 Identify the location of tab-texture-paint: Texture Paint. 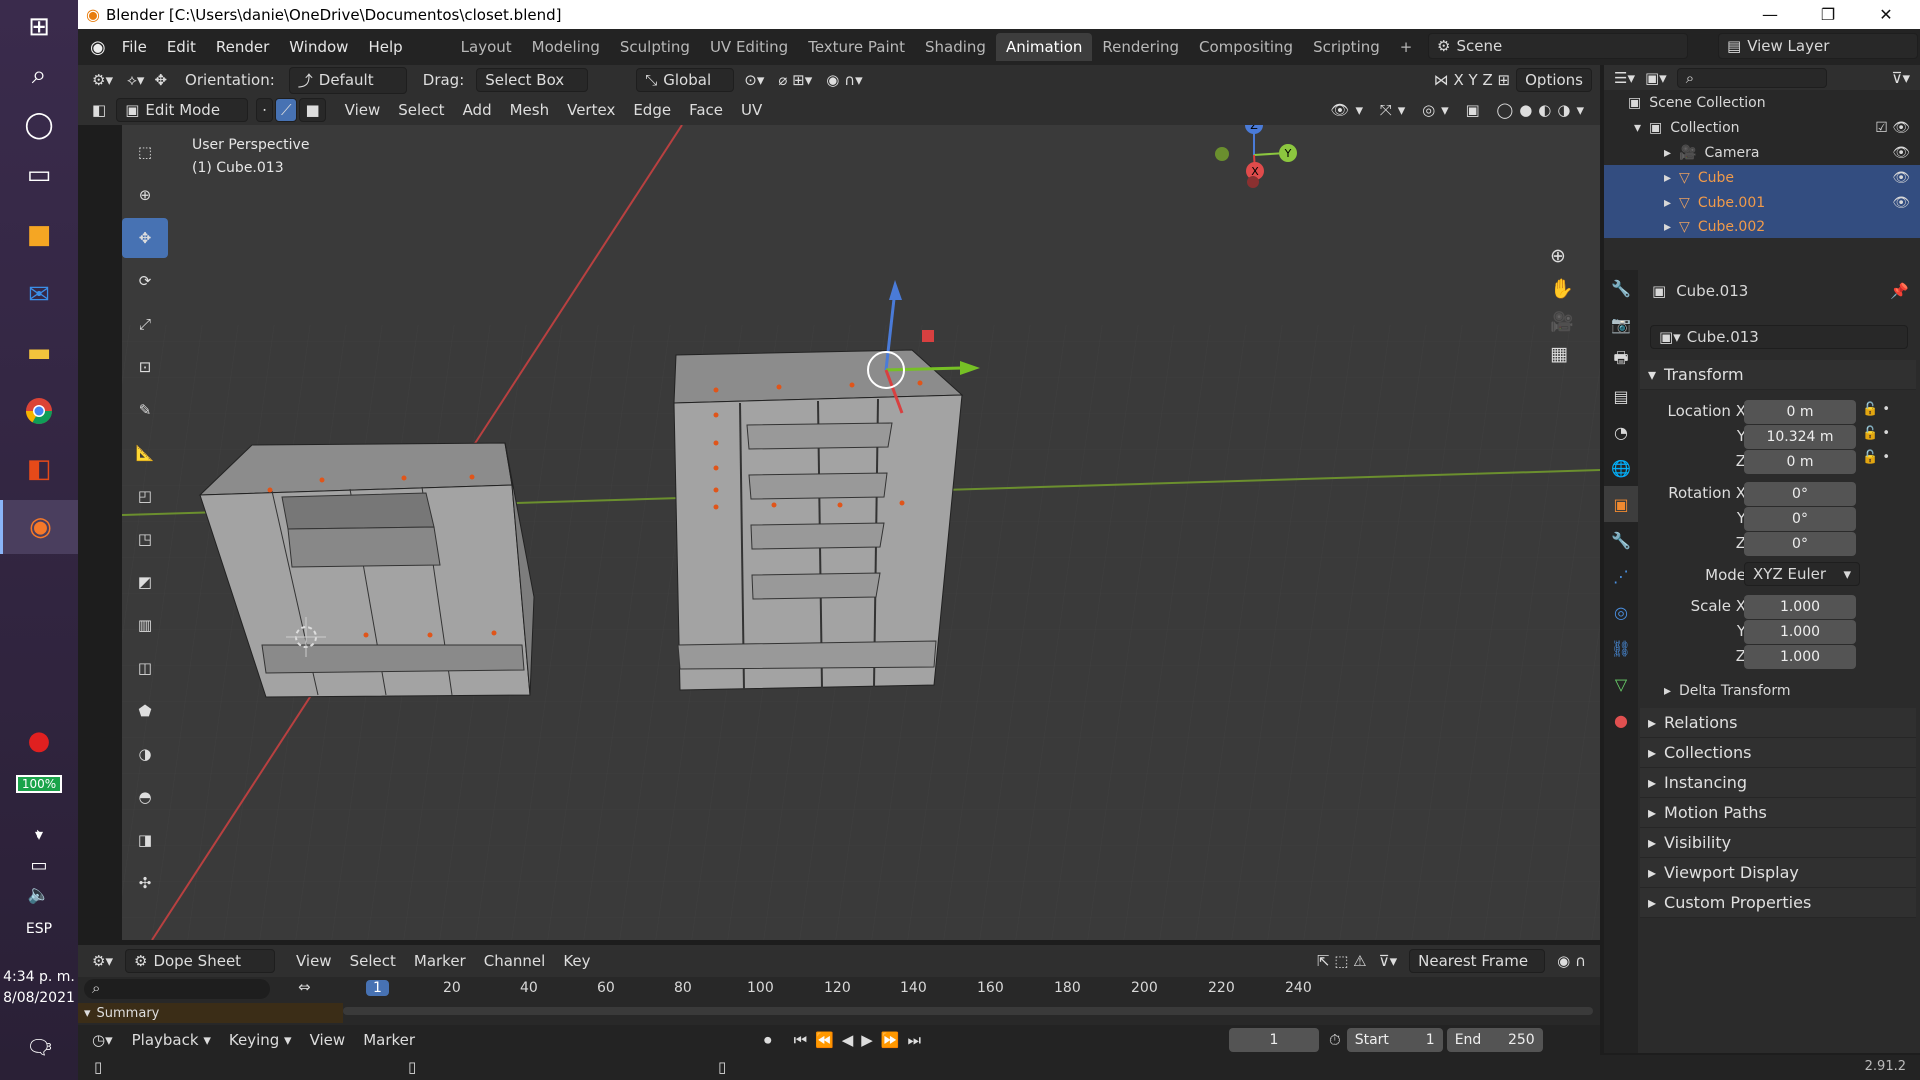
(856, 47).